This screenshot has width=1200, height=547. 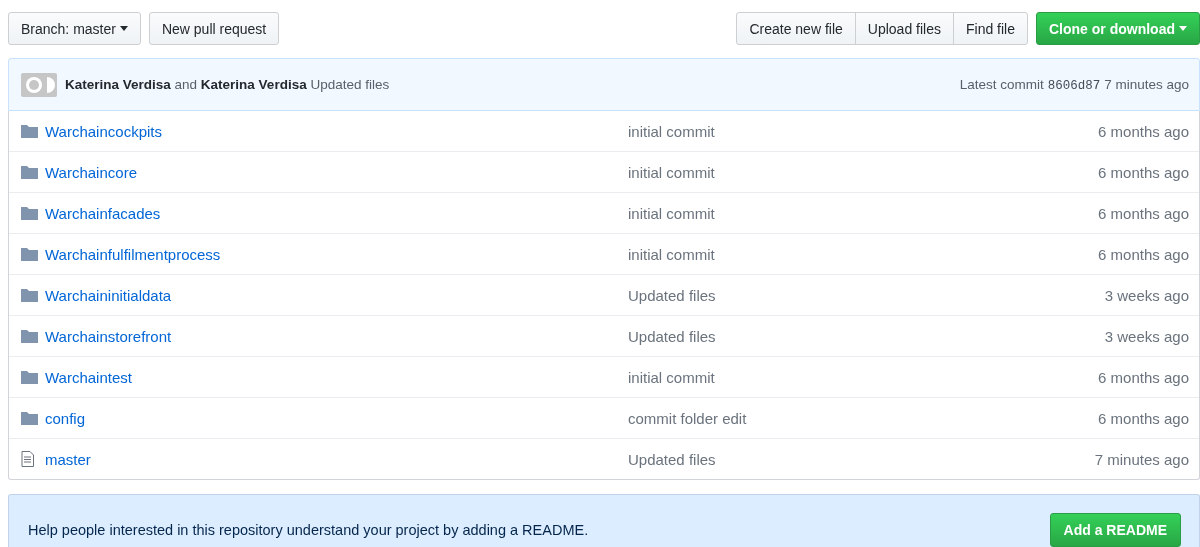 What do you see at coordinates (904, 28) in the screenshot?
I see `file-action-button: Upload files` at bounding box center [904, 28].